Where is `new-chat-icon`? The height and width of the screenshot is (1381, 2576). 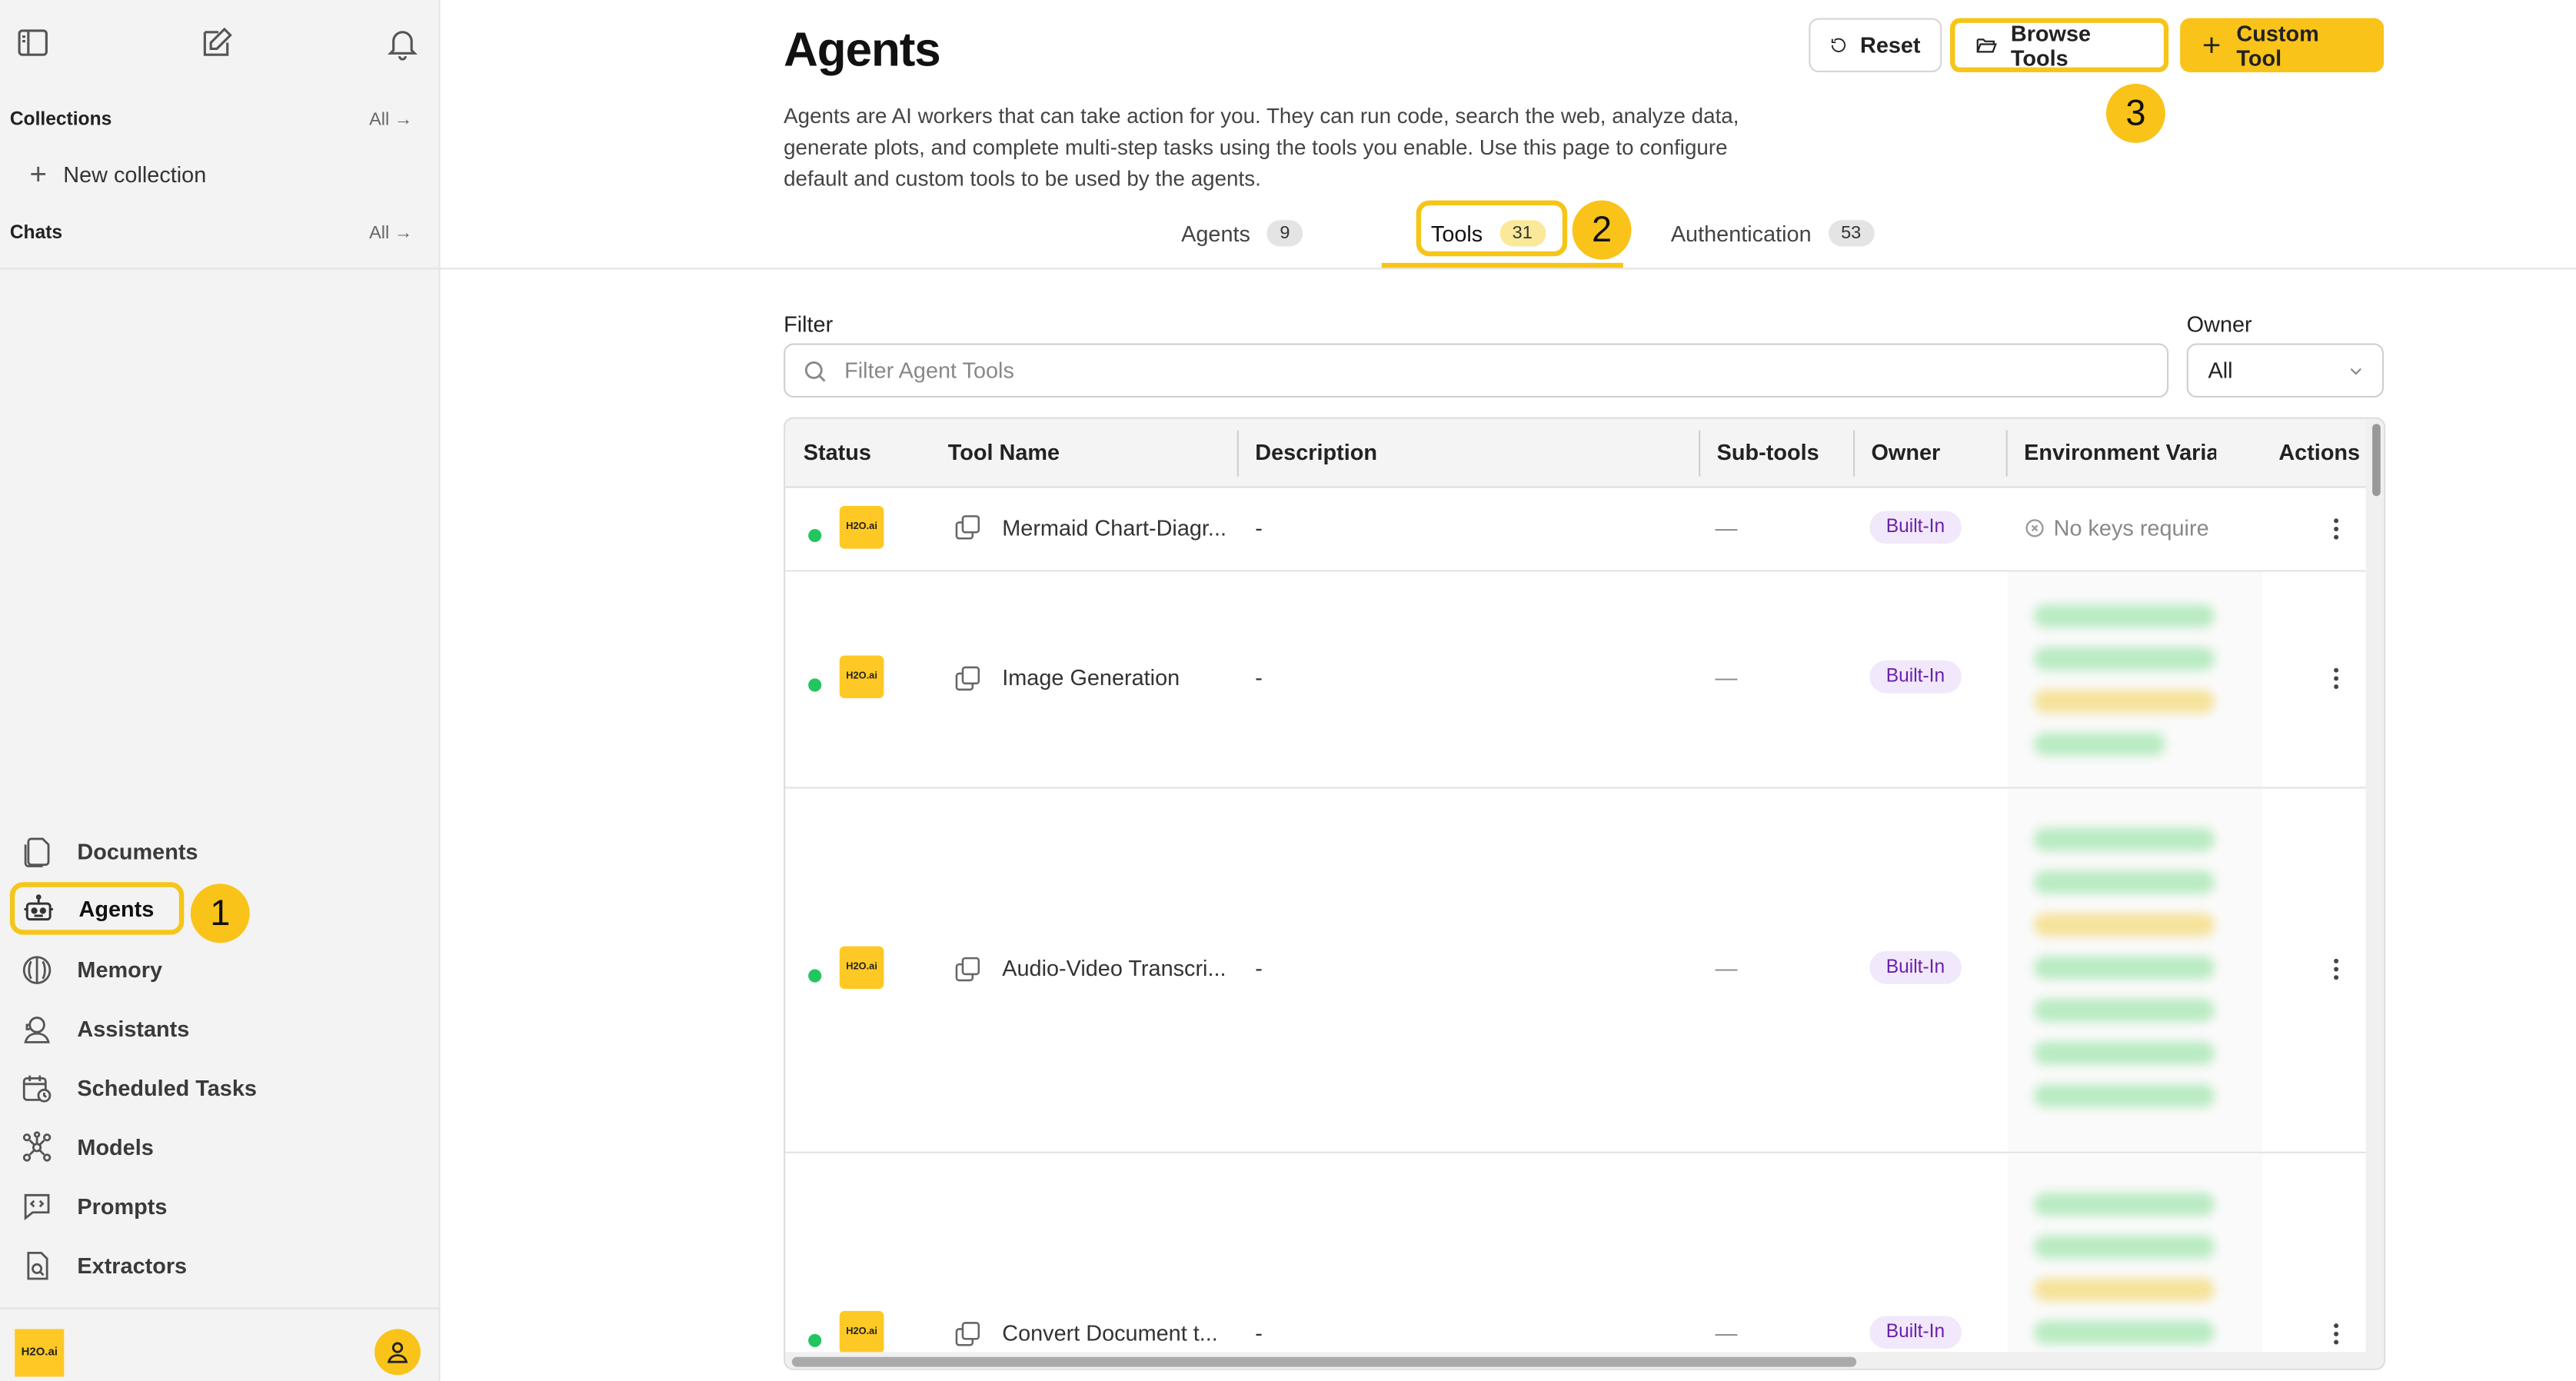
new-chat-icon is located at coordinates (217, 43).